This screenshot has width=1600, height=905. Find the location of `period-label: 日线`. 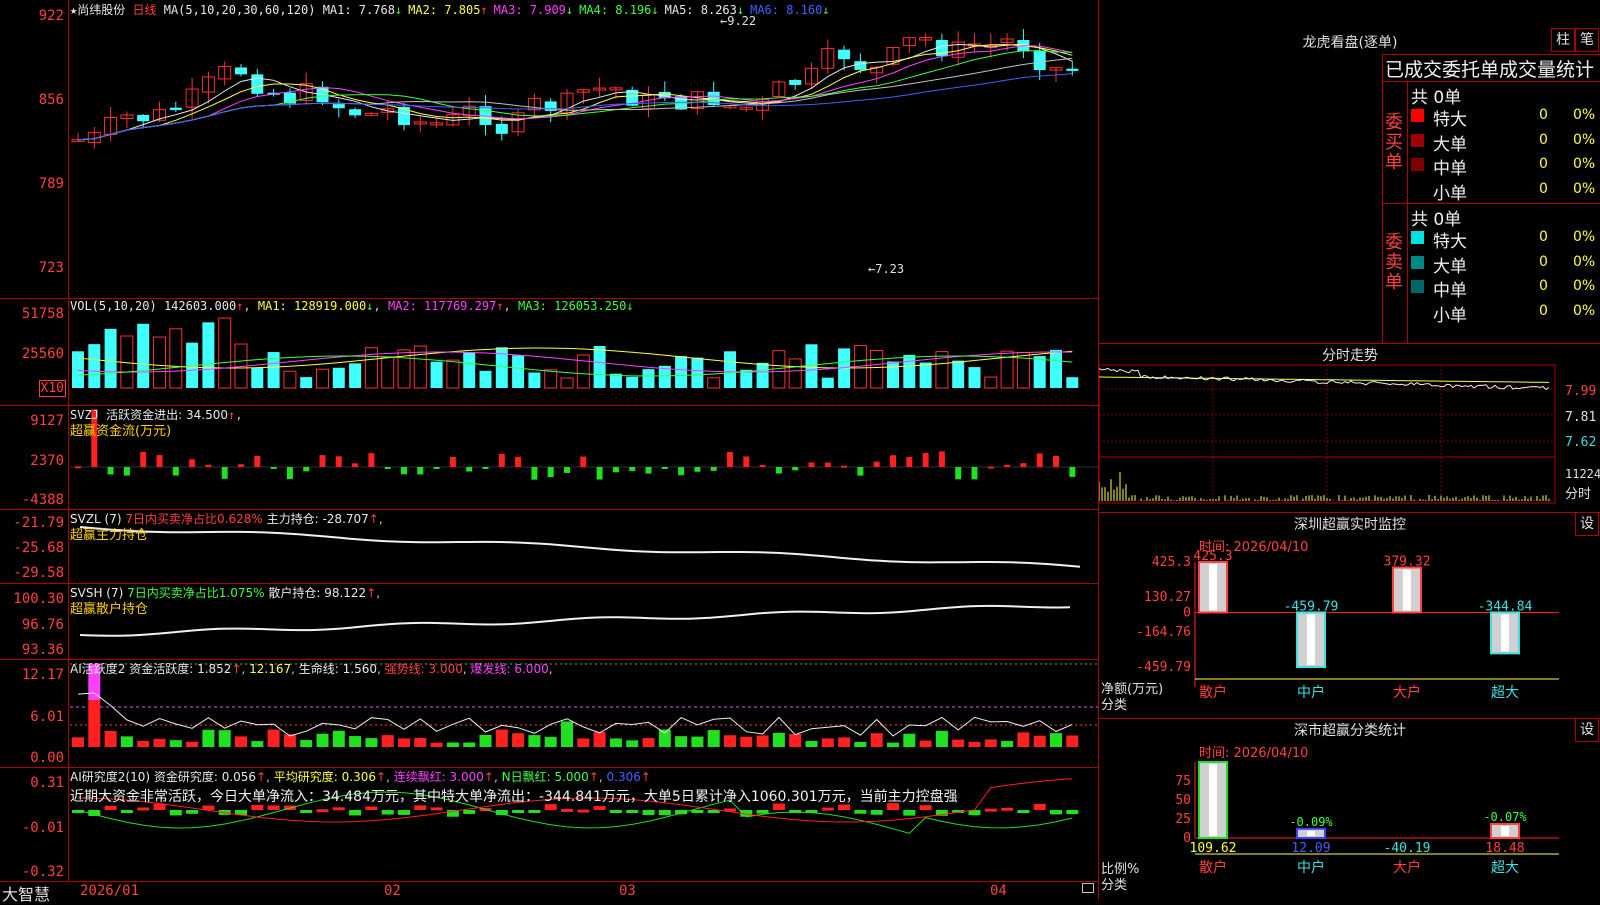

period-label: 日线 is located at coordinates (144, 10).